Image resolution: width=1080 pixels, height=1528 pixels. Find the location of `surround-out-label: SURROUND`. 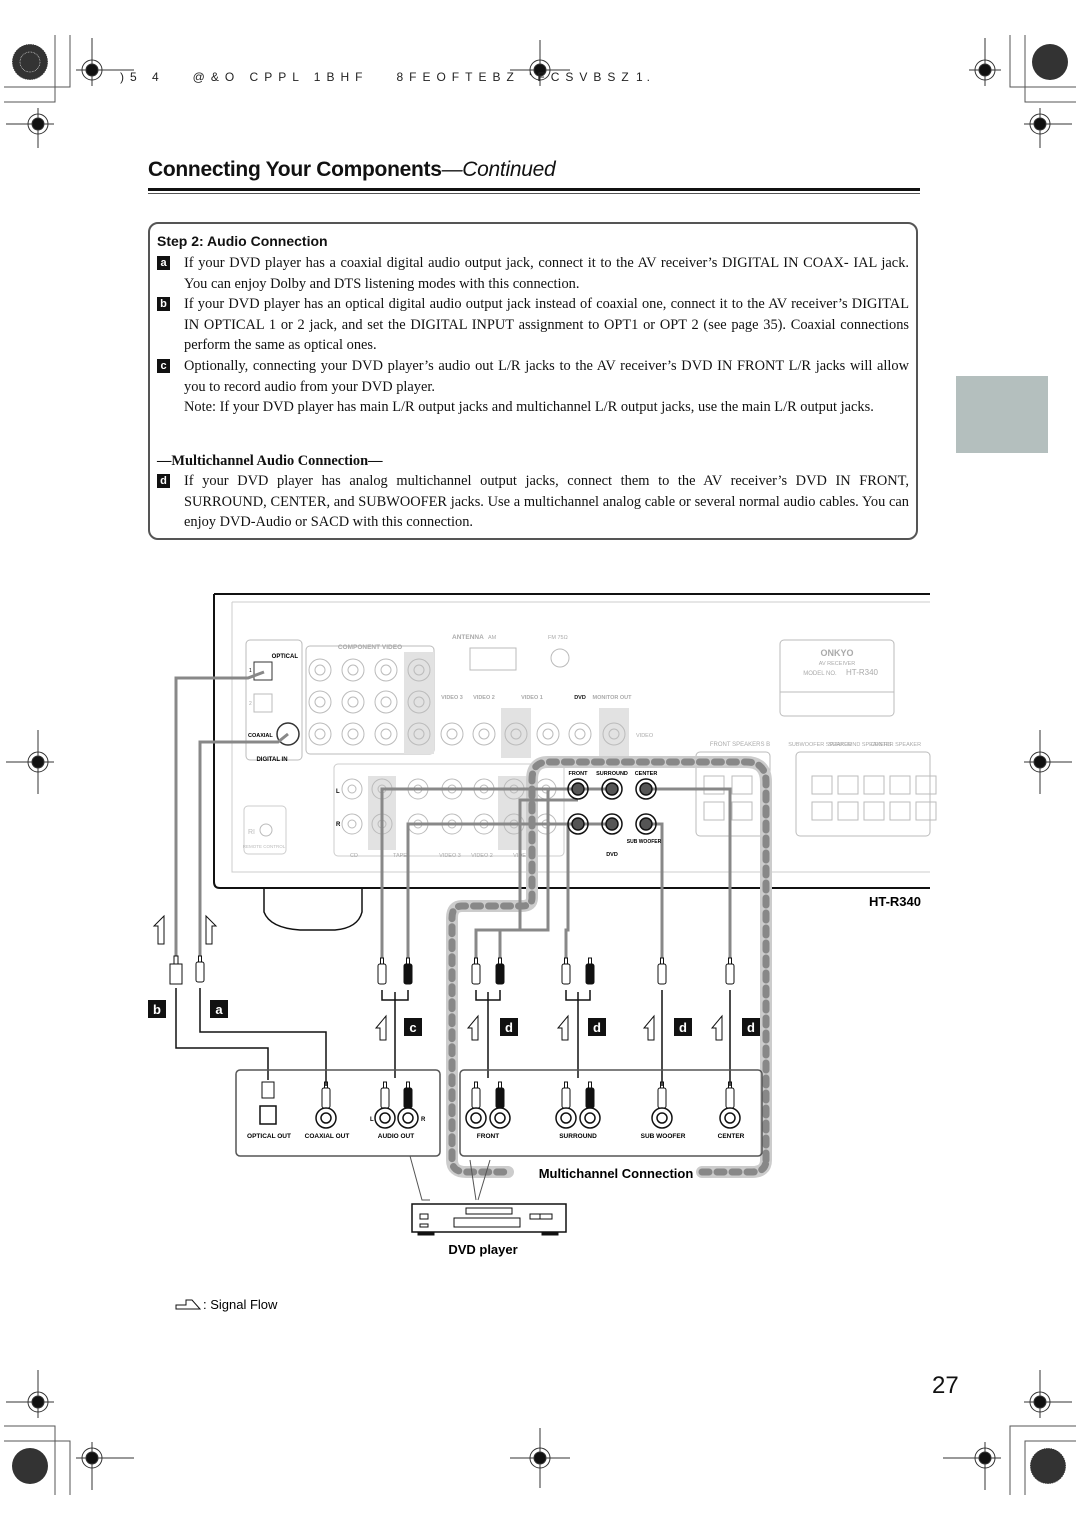

surround-out-label: SURROUND is located at coordinates (578, 1136).